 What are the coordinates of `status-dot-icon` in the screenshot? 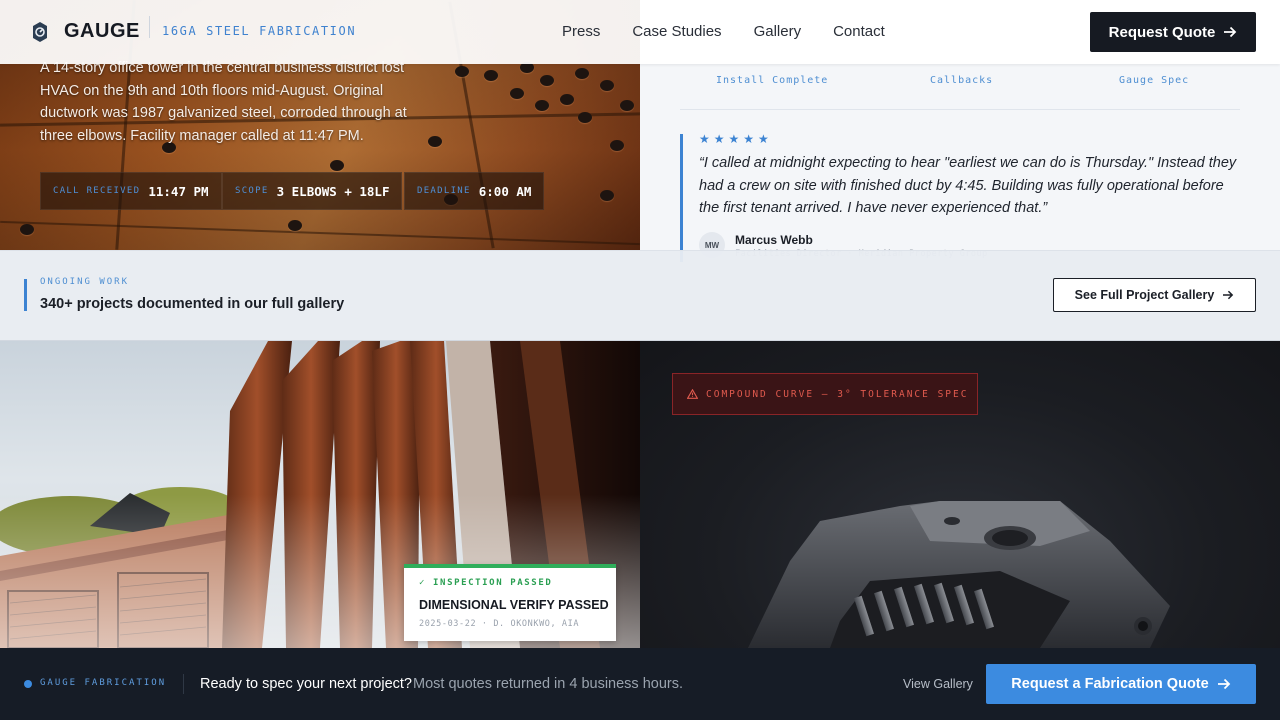 It's located at (28, 684).